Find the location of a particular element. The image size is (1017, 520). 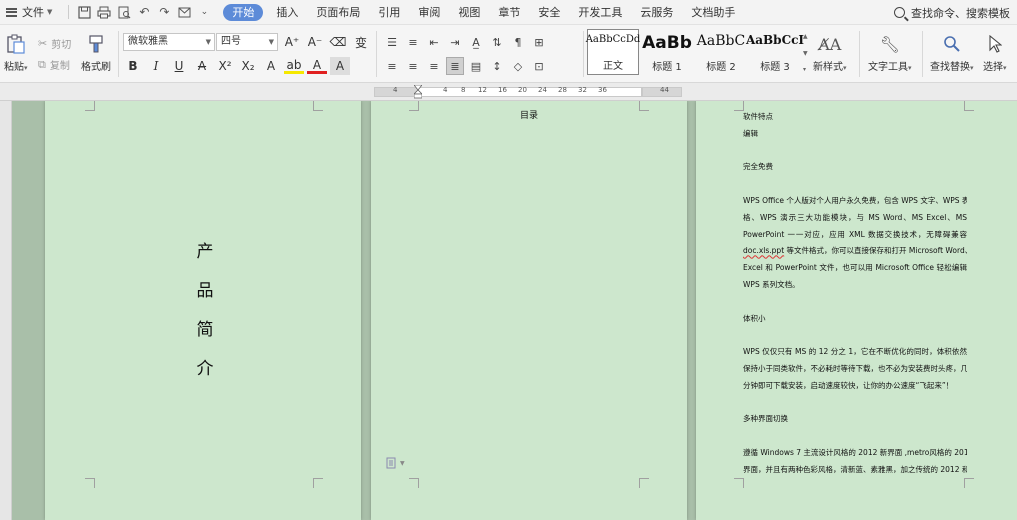

italic-icon: I is located at coordinates (156, 66).